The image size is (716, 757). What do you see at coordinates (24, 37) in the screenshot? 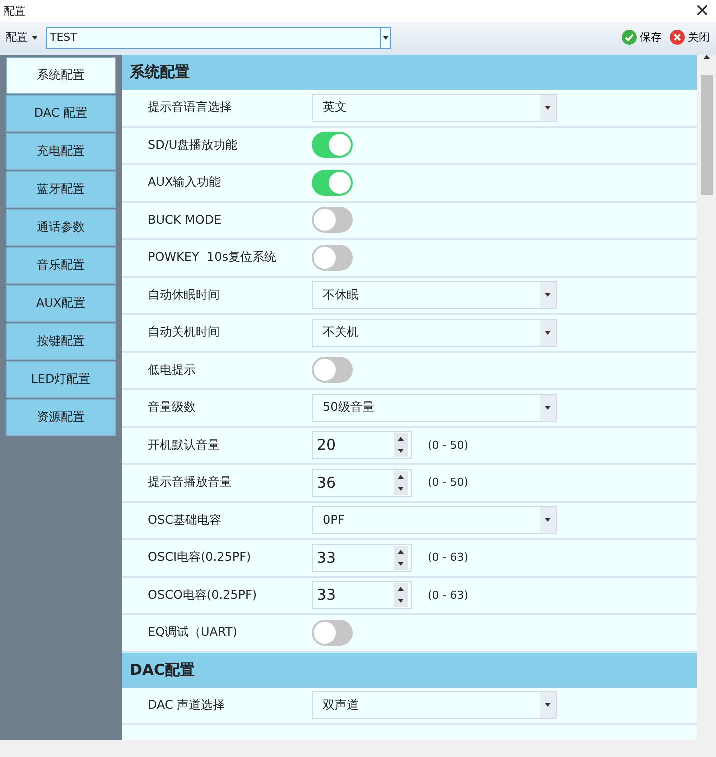
I see `config-menu: 配置` at bounding box center [24, 37].